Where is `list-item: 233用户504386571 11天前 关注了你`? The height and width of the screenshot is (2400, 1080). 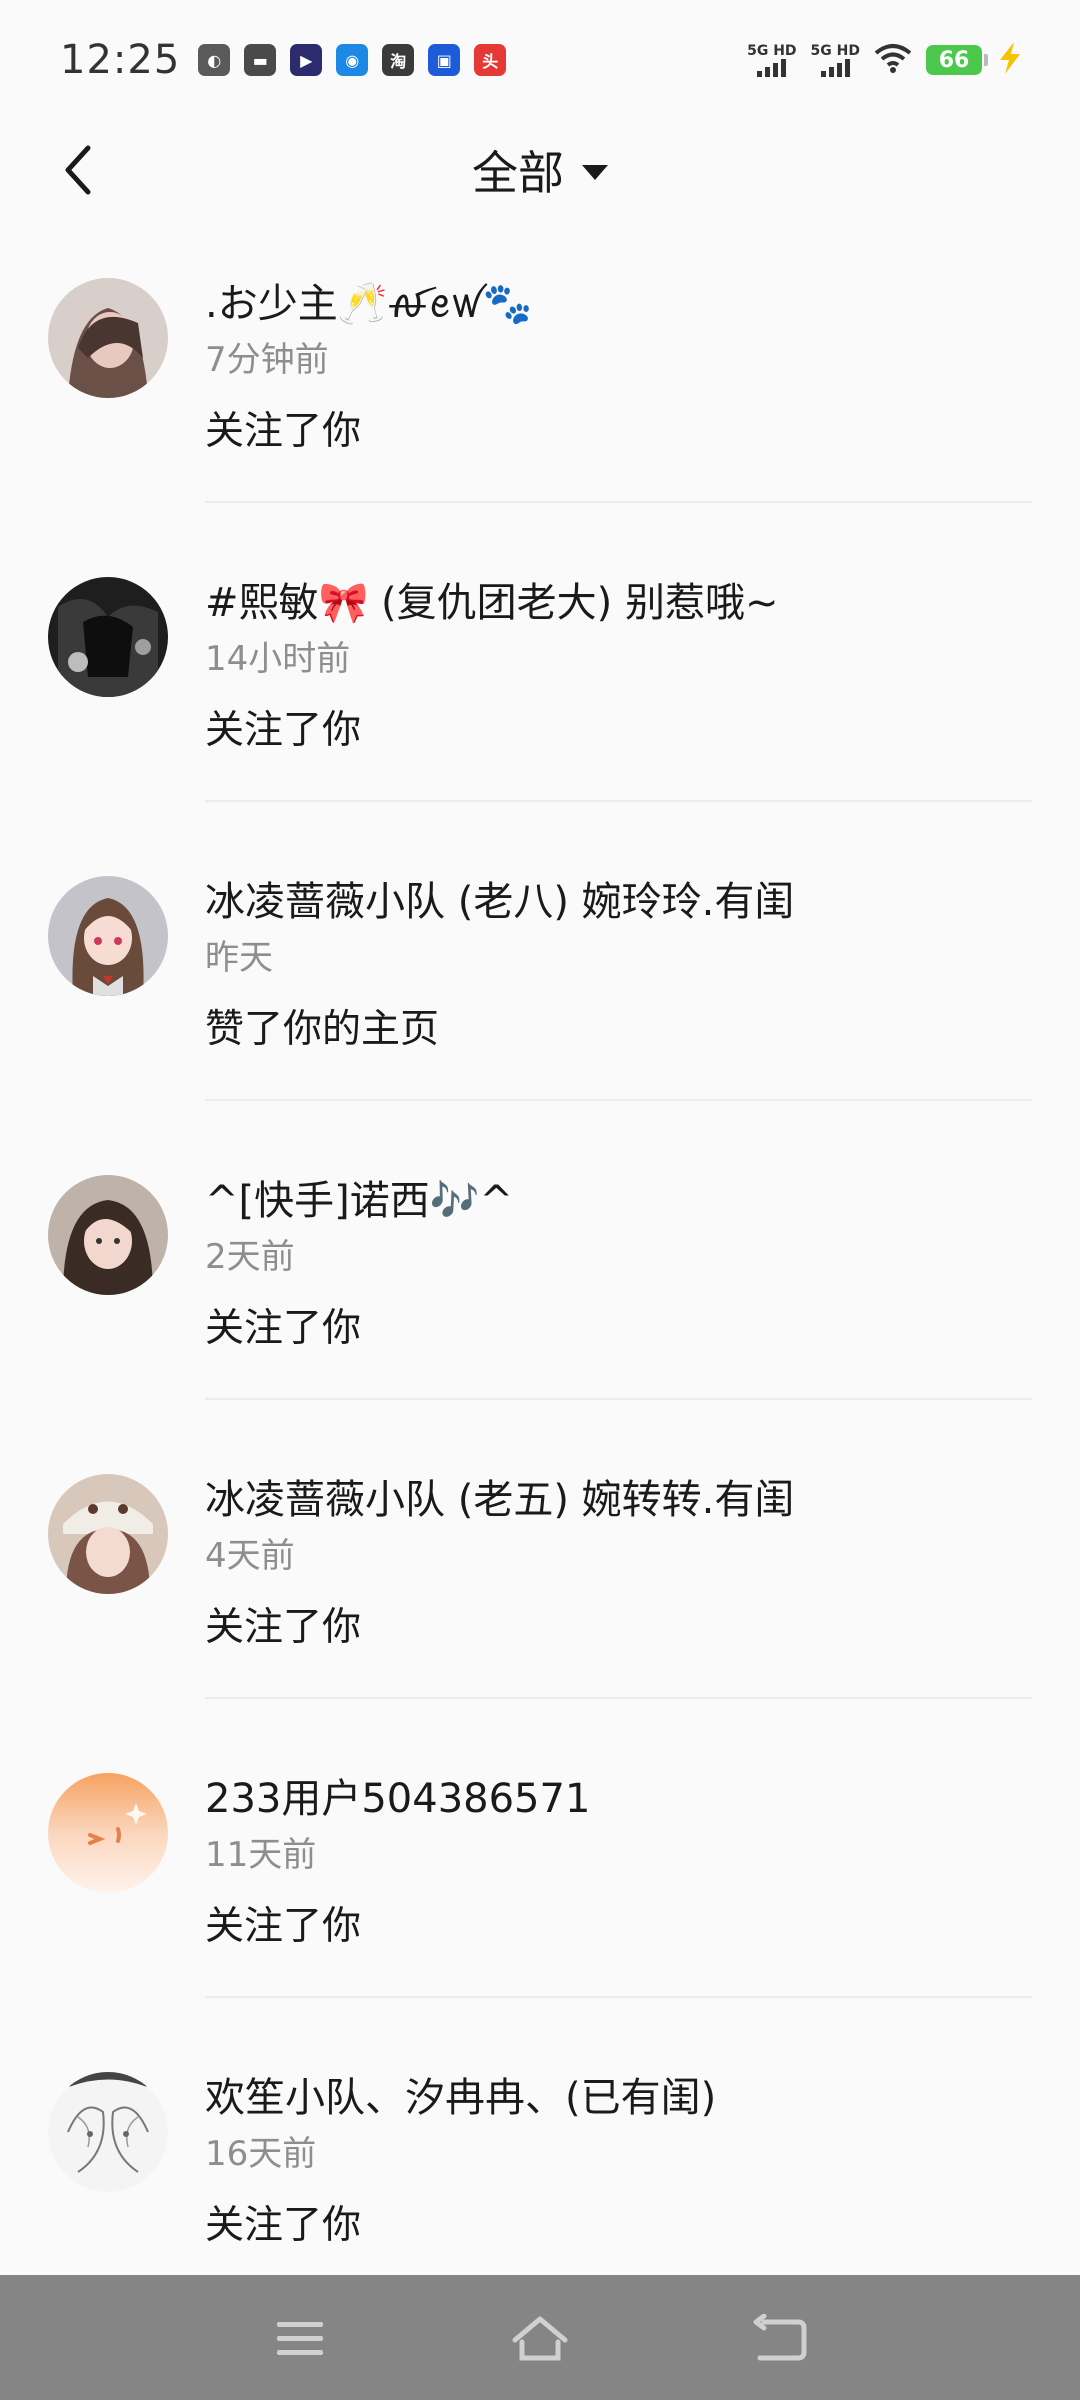 list-item: 233用户504386571 11天前 关注了你 is located at coordinates (540, 1904).